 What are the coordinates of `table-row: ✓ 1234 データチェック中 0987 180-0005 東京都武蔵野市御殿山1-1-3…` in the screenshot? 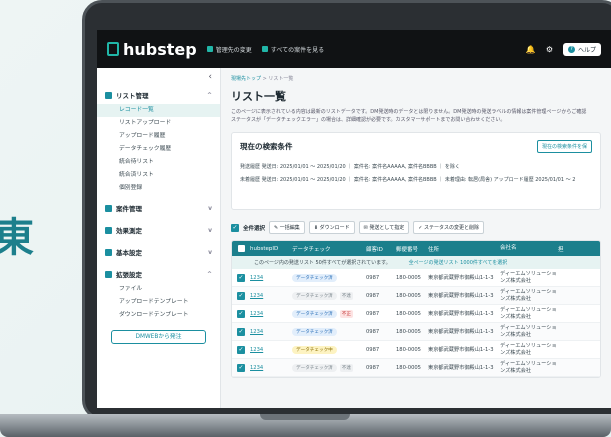 It's located at (416, 350).